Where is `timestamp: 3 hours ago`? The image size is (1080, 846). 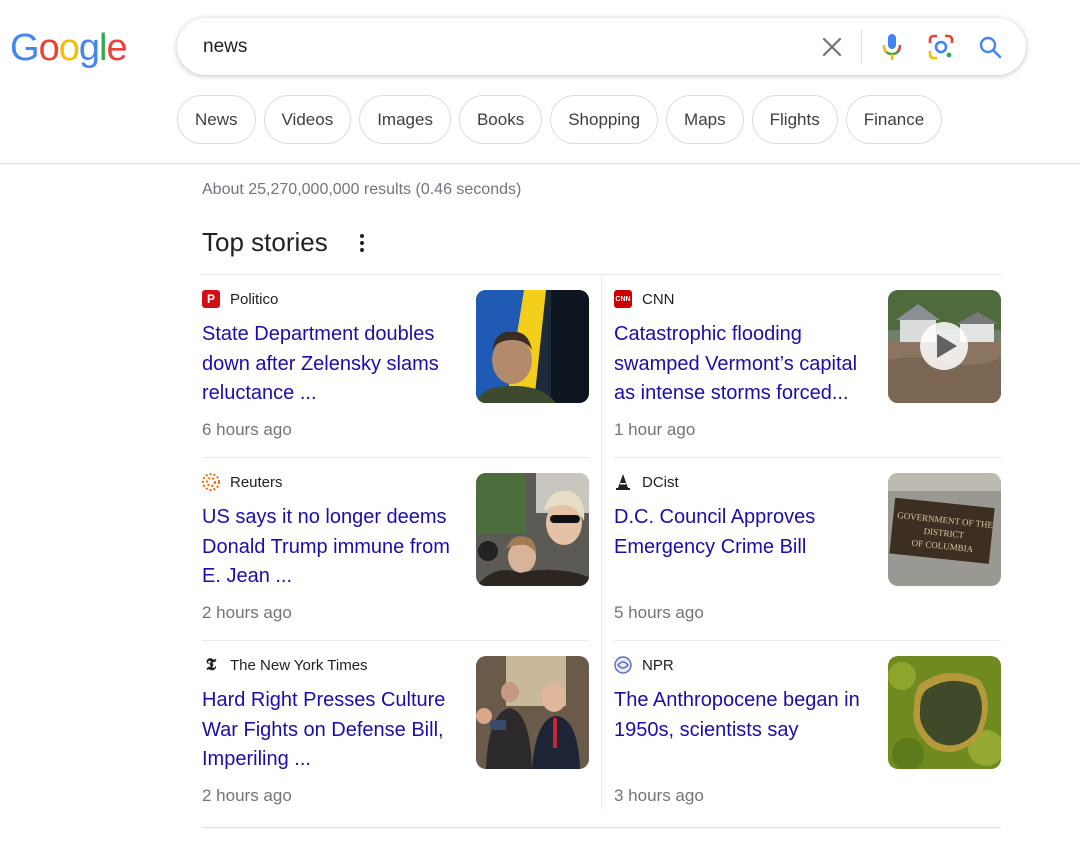
timestamp: 3 hours ago is located at coordinates (659, 795).